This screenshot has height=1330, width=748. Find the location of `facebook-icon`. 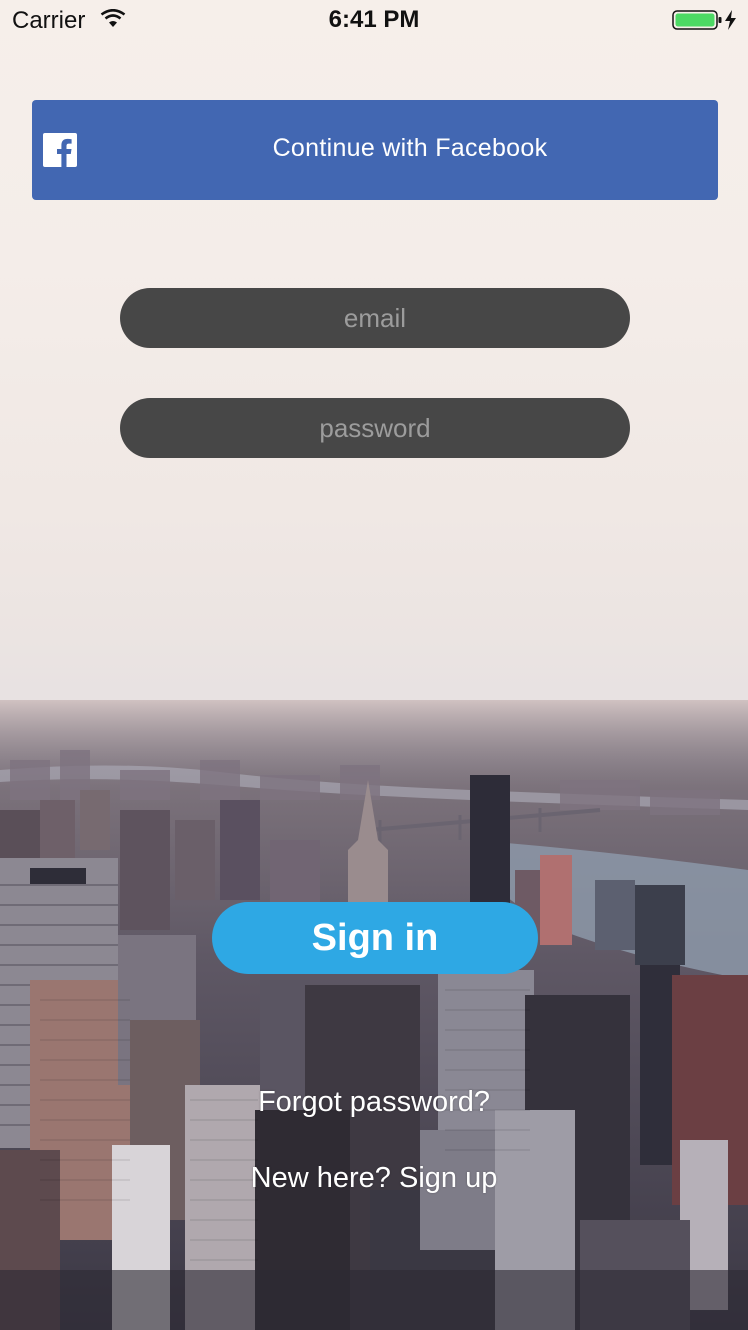

facebook-icon is located at coordinates (60, 150).